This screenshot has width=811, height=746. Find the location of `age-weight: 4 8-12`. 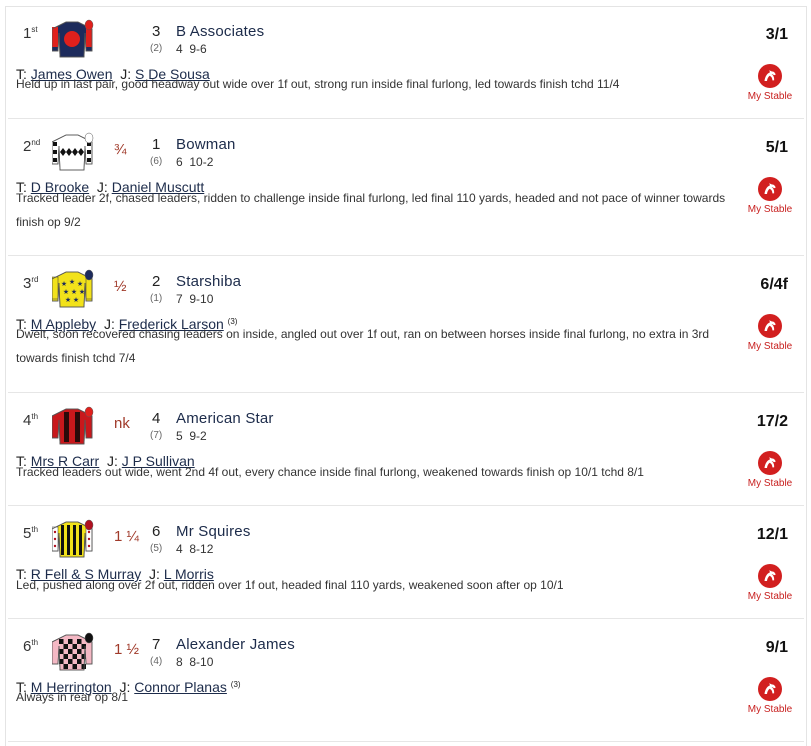

age-weight: 4 8-12 is located at coordinates (194, 549).